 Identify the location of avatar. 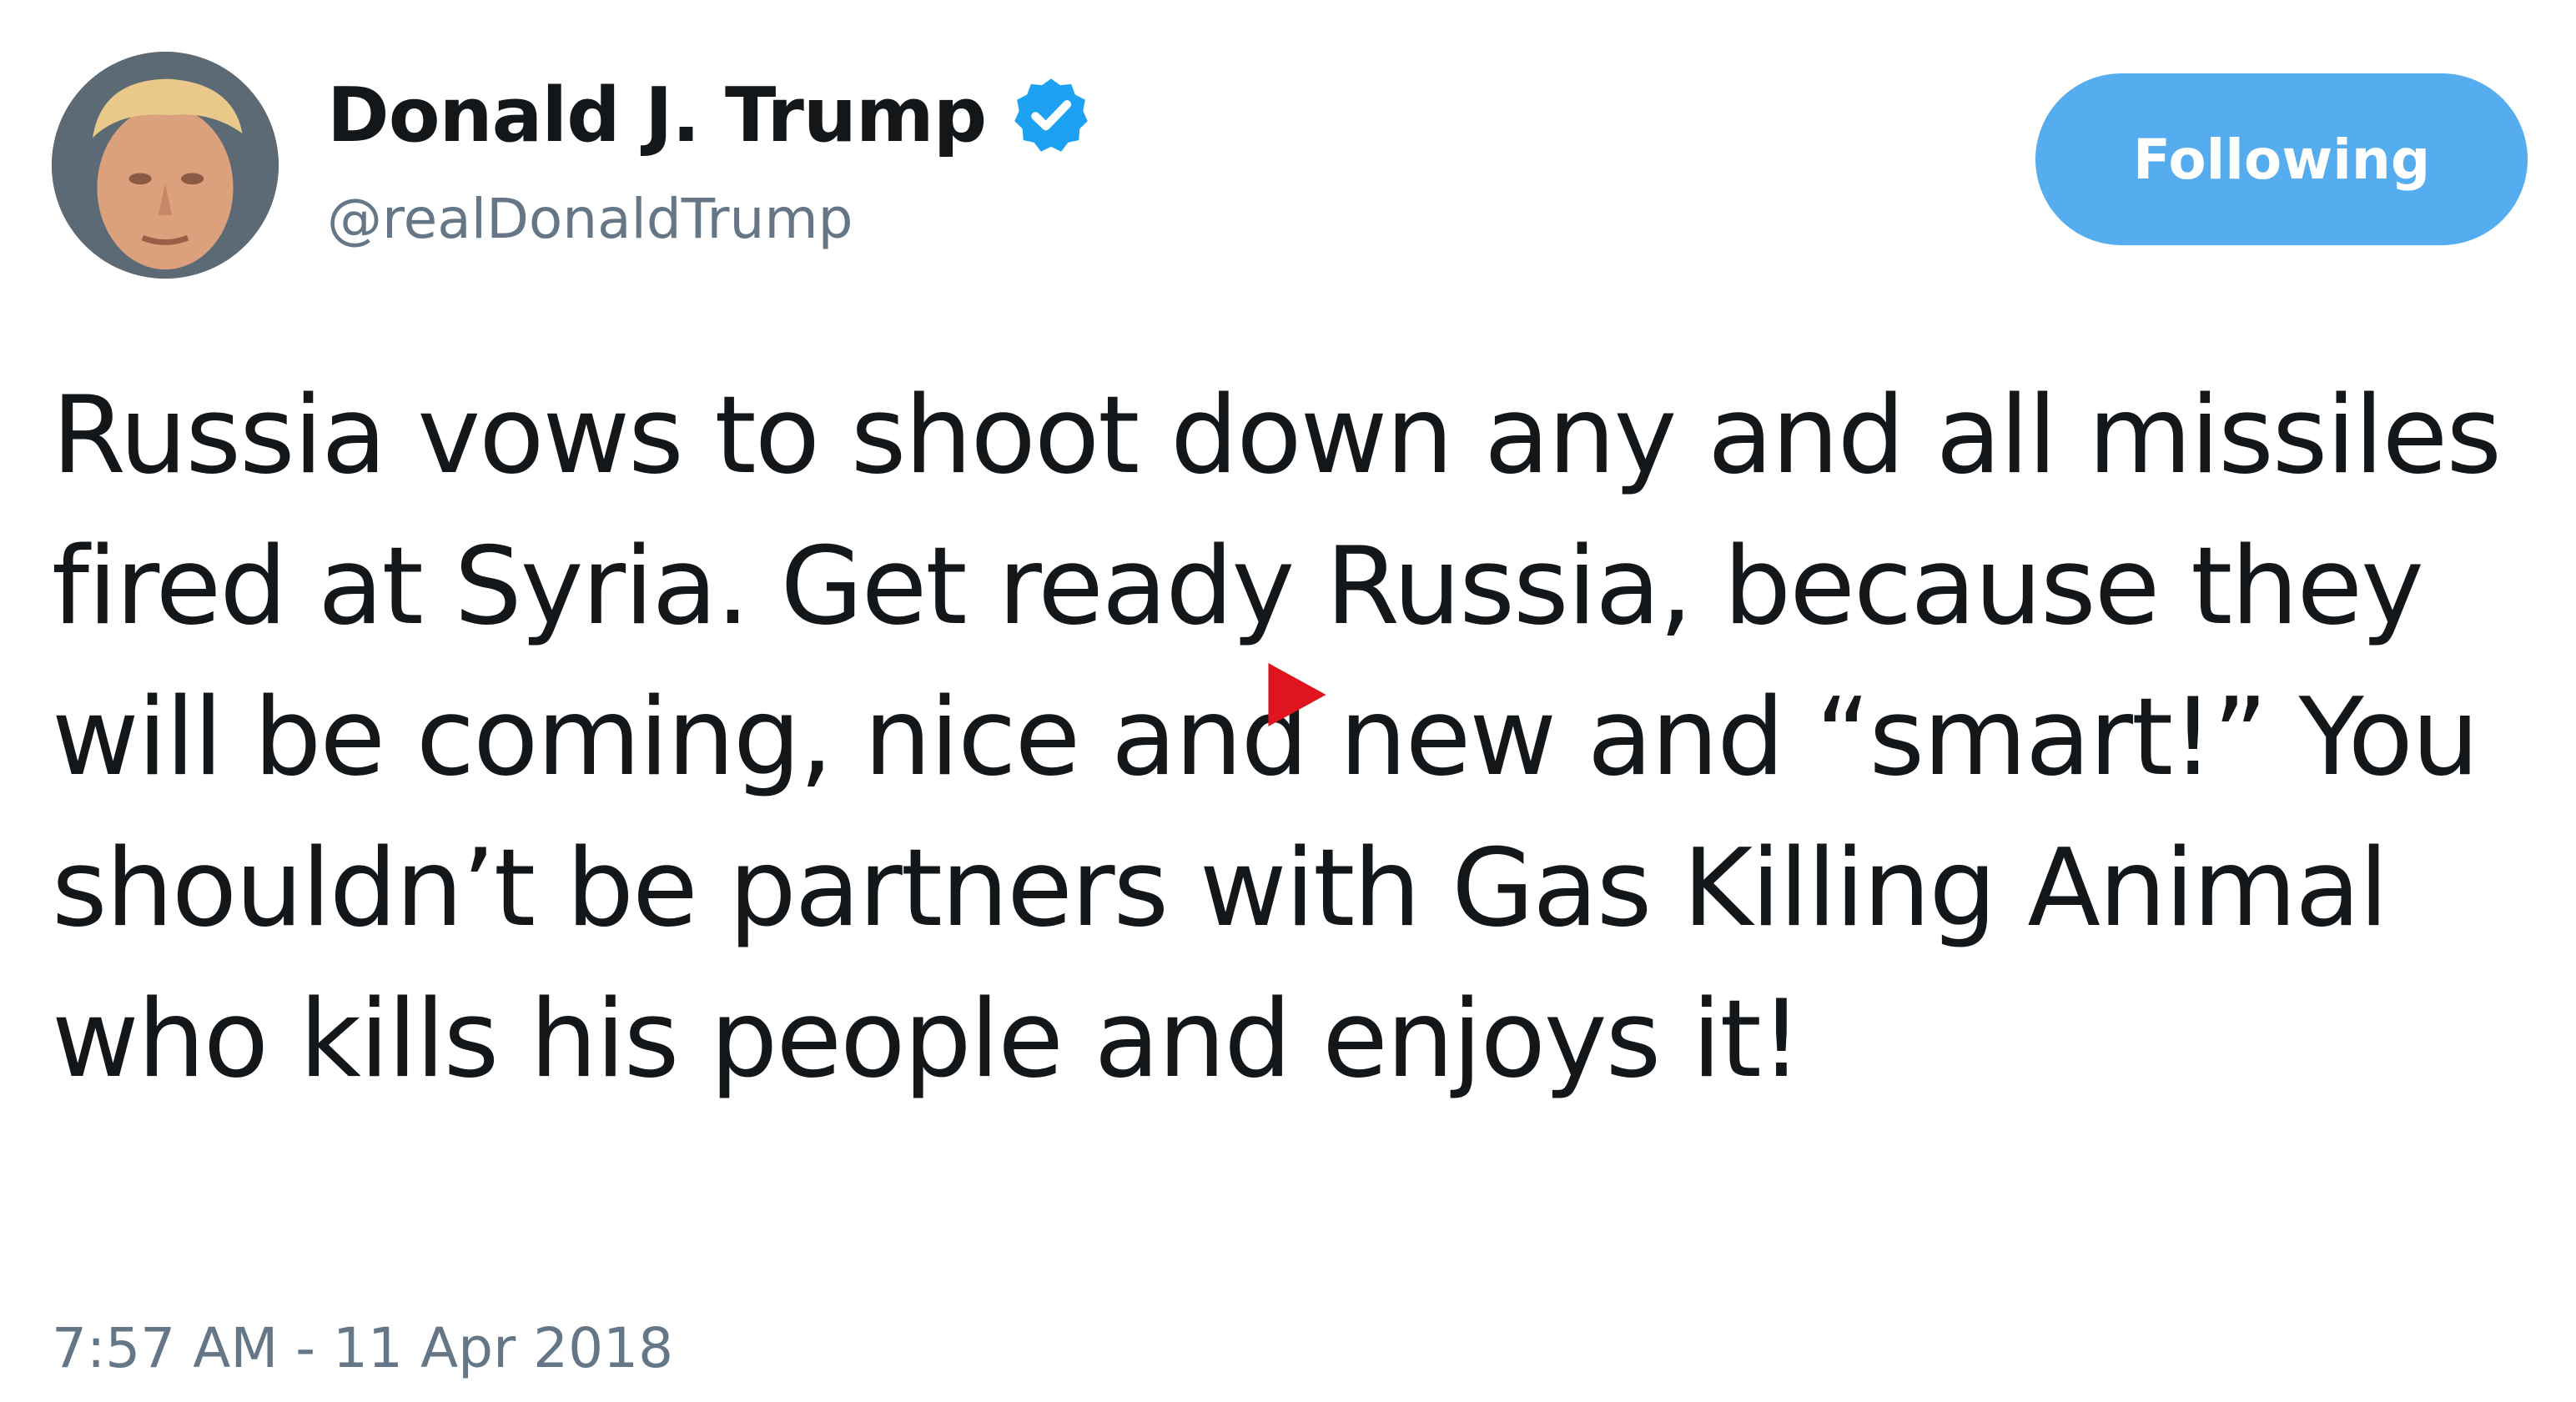
(165, 165).